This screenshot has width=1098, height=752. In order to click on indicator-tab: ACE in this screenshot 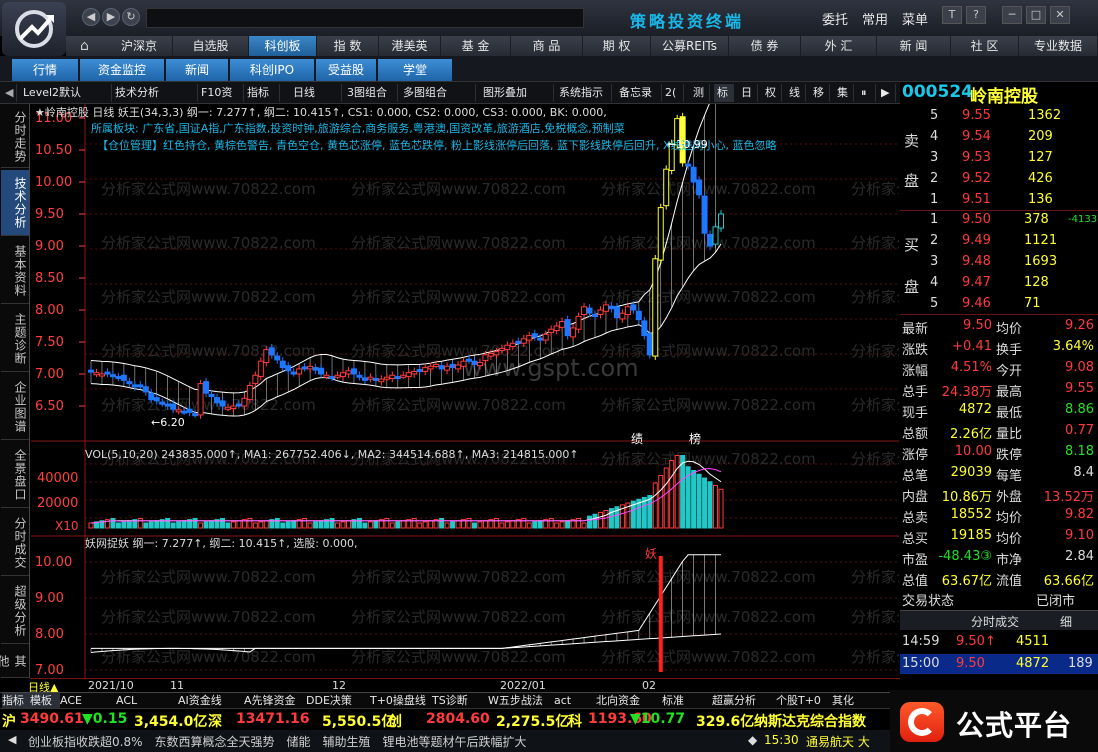, I will do `click(88, 701)`.